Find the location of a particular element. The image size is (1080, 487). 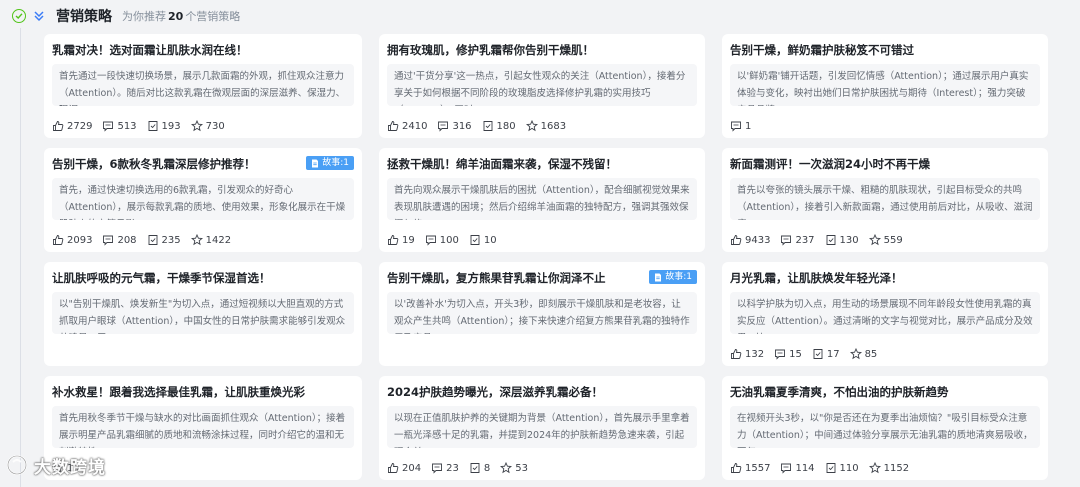

card-title: 补水救星！跟着我选择最佳乳霜，让肌肤重焕光彩 is located at coordinates (178, 392).